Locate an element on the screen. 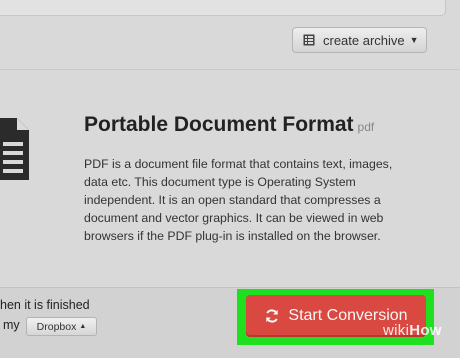 This screenshot has height=358, width=460. format-title-text: Portable Document Format is located at coordinates (219, 124).